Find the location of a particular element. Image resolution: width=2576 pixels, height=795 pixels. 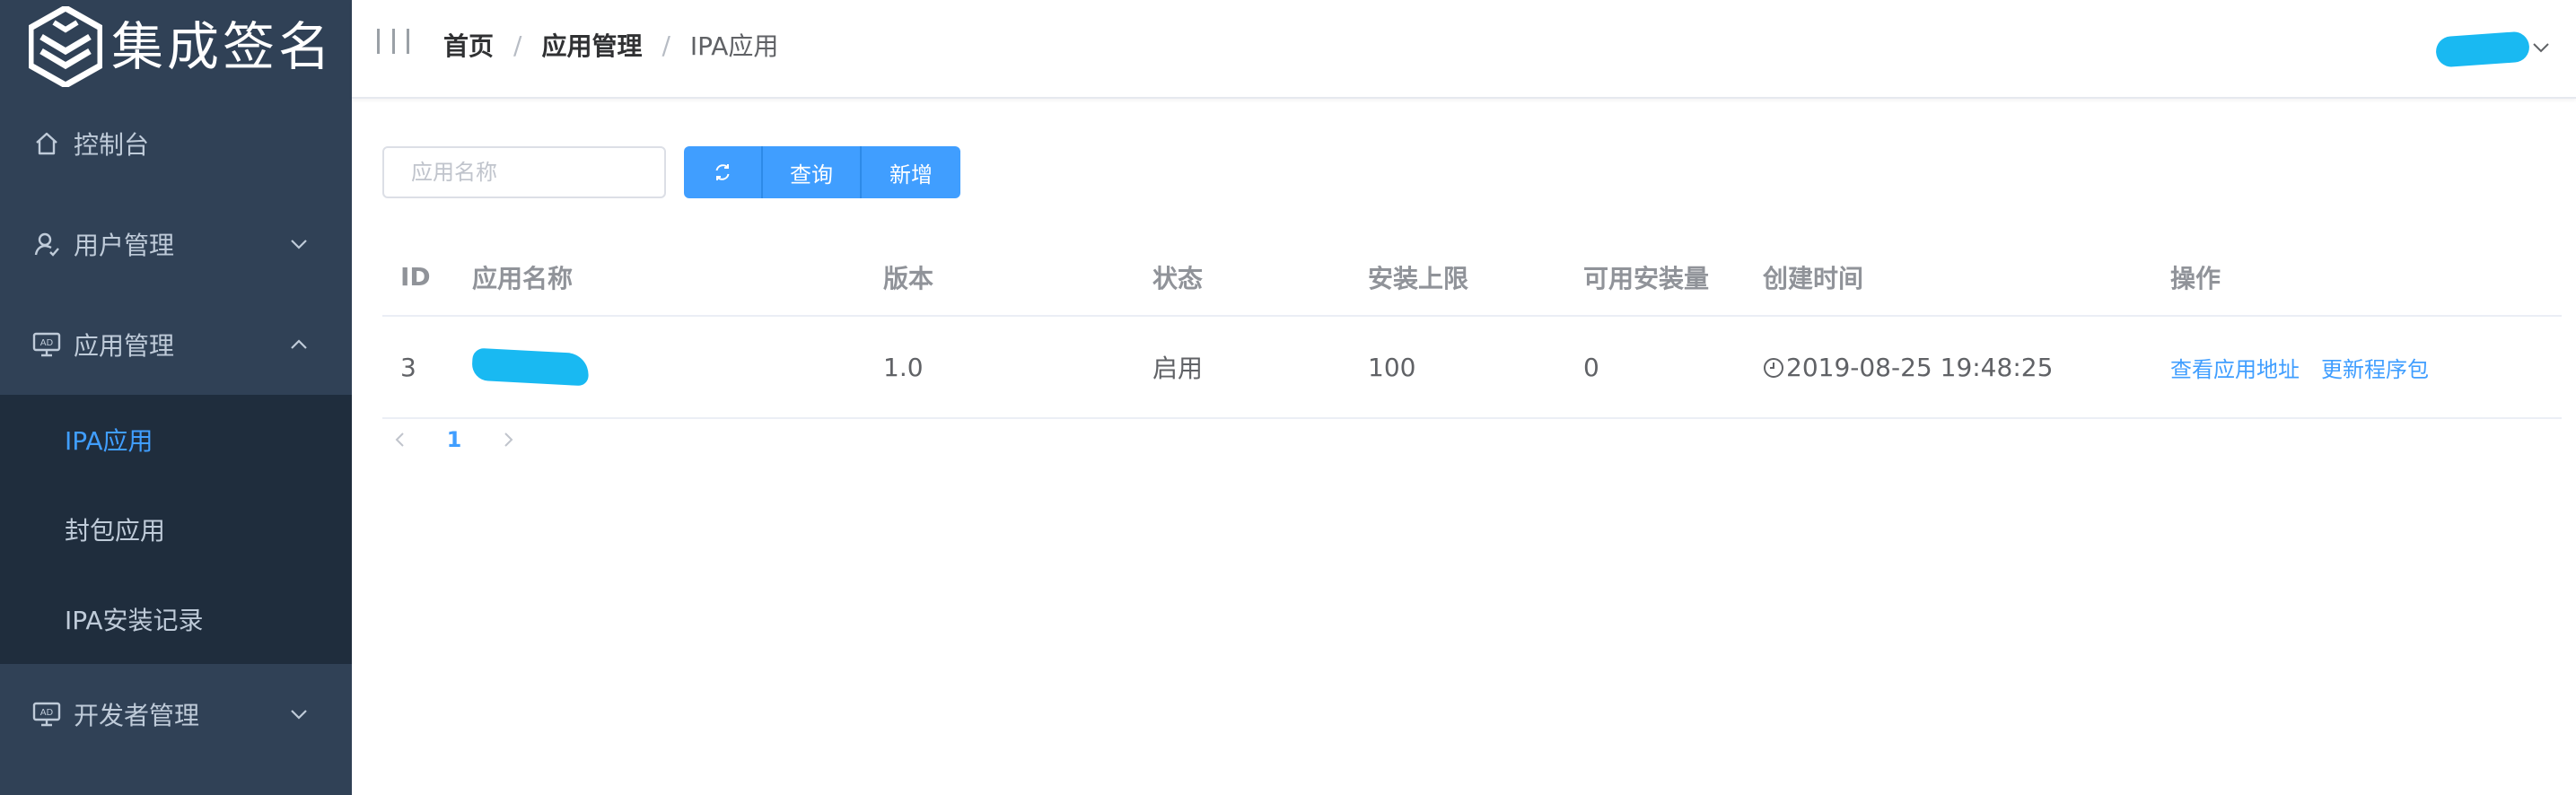

cell-created-time: 2019-08-25 19:48:25 is located at coordinates (1948, 367).